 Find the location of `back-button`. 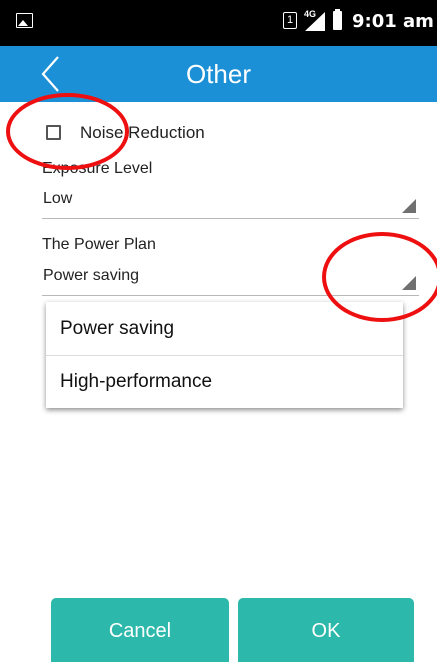

back-button is located at coordinates (58, 74).